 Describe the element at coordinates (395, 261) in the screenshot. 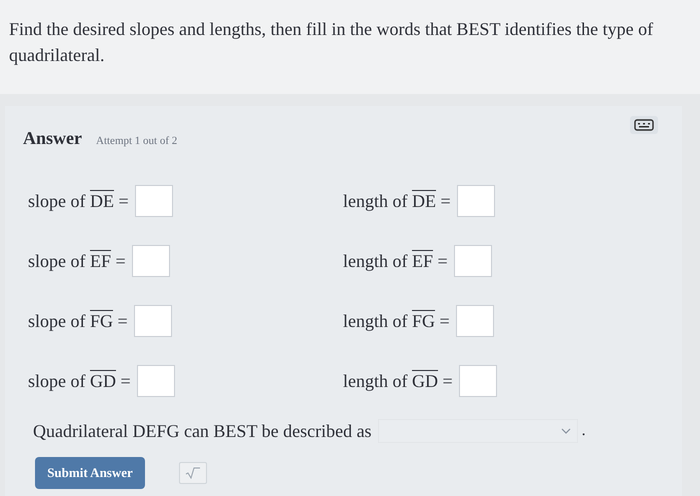

I see `length-label: length of EF =` at that location.